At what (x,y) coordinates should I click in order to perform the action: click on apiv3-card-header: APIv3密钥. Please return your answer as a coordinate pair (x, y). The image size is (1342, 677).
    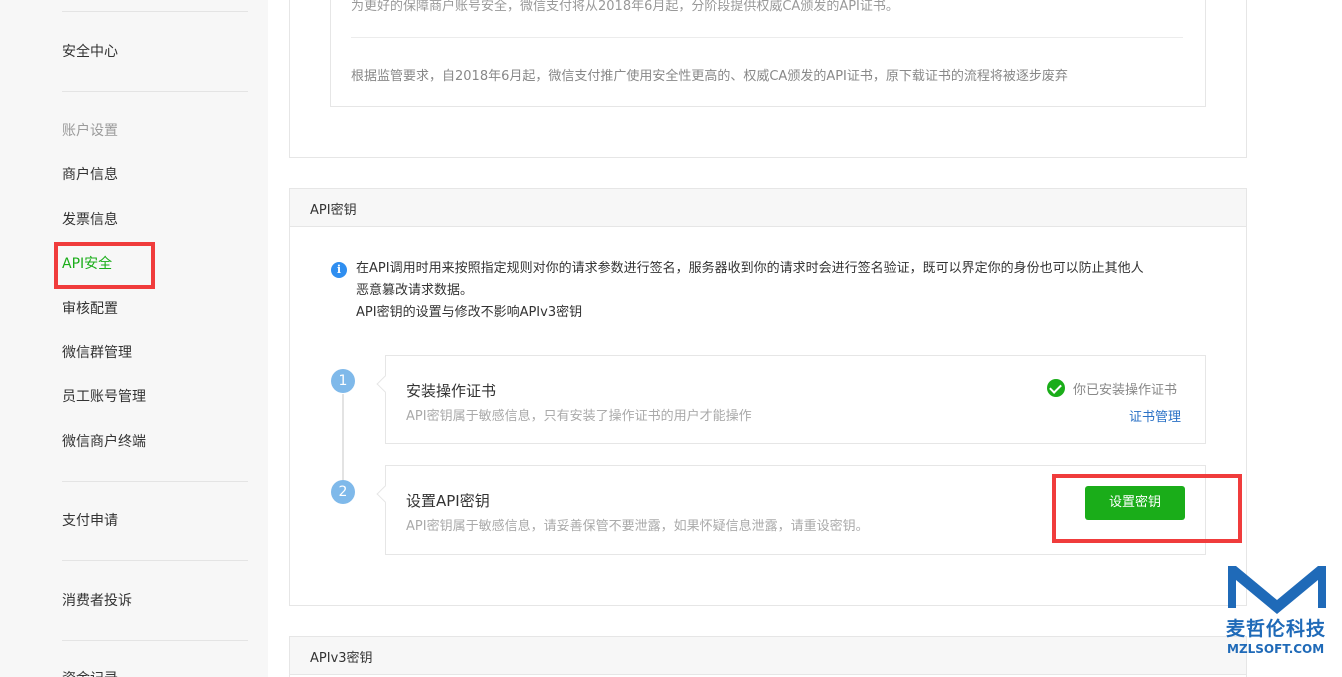
    Looking at the image, I should click on (768, 656).